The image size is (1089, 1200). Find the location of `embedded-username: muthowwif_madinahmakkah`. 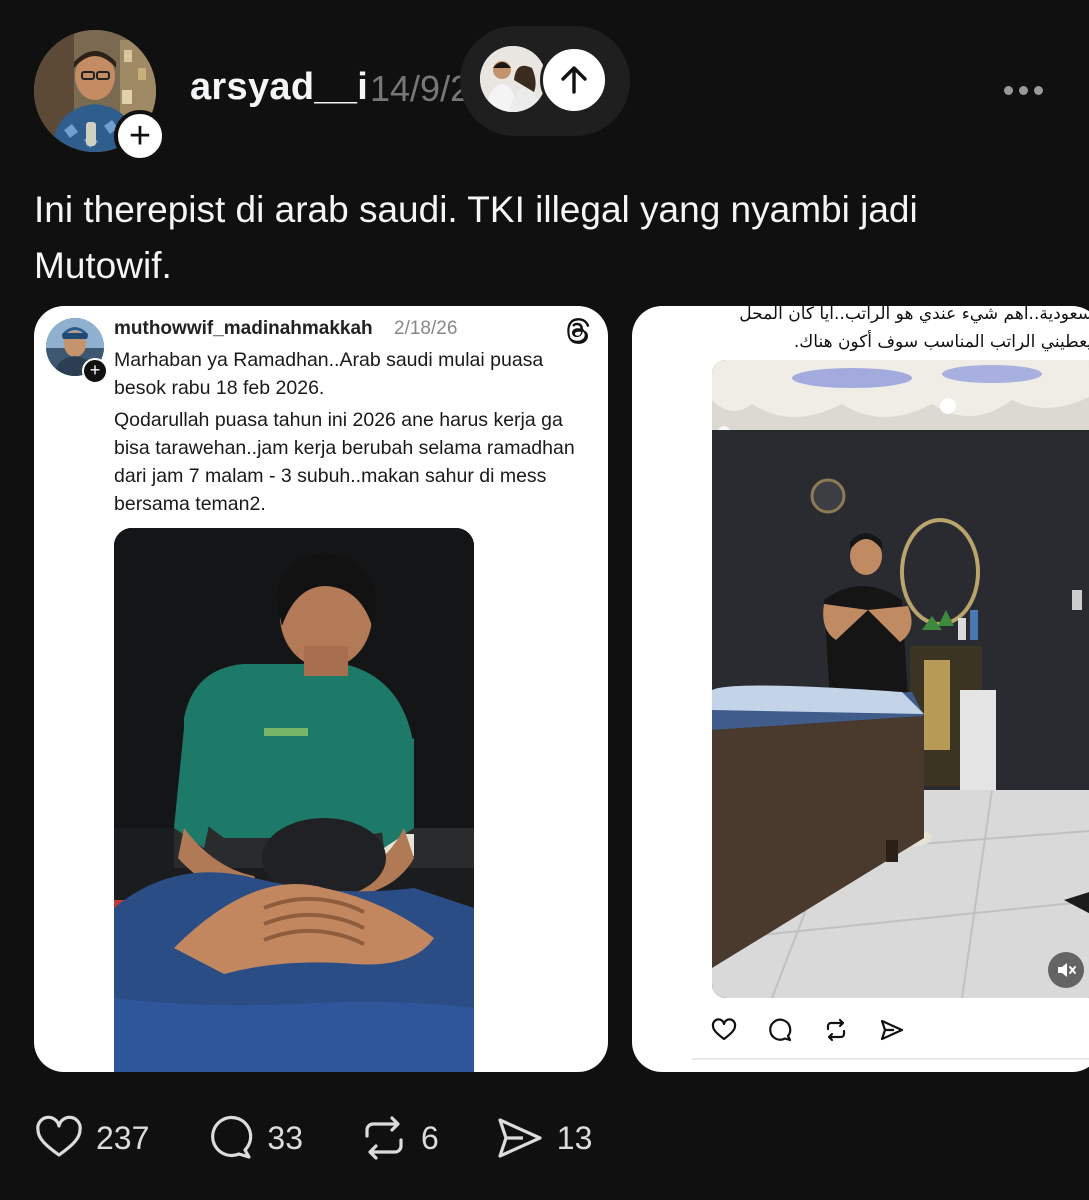

embedded-username: muthowwif_madinahmakkah is located at coordinates (243, 328).